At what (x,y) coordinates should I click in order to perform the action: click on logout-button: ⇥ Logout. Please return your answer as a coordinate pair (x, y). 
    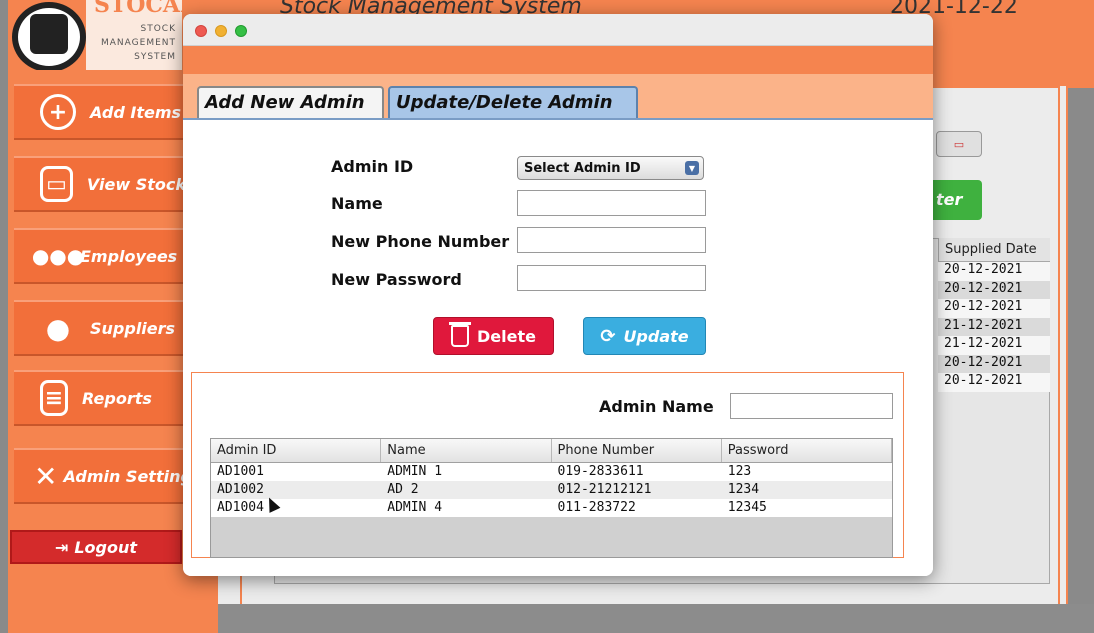
    Looking at the image, I should click on (96, 547).